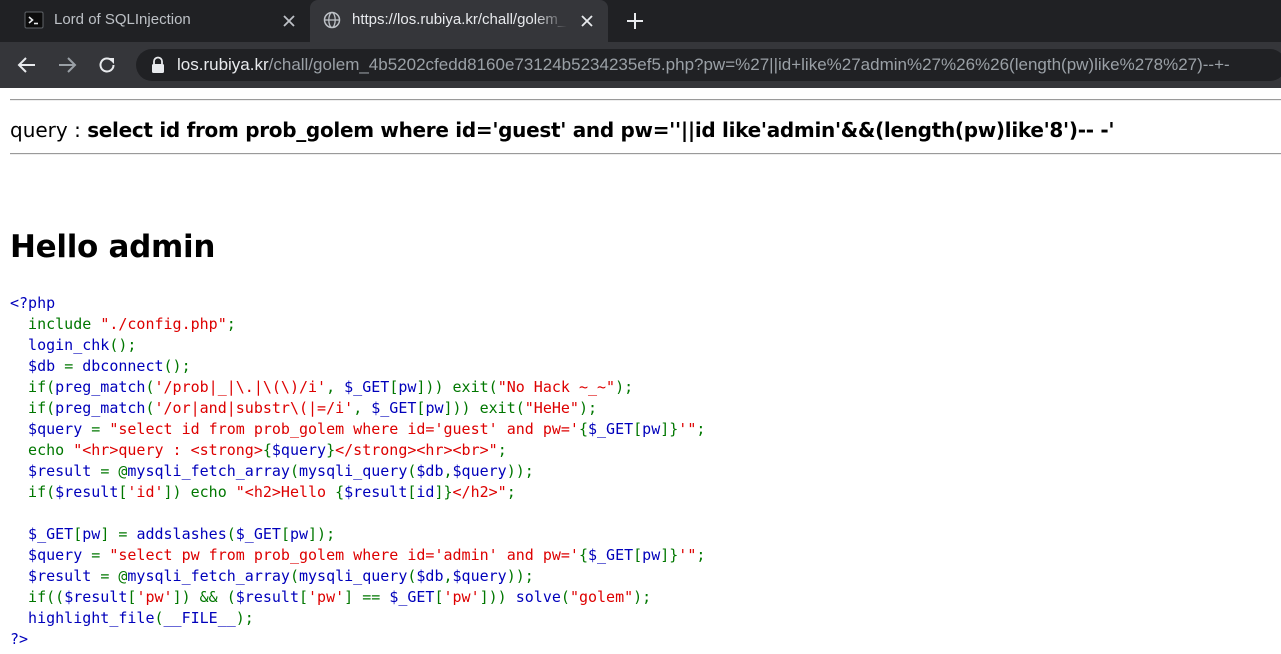 The image size is (1281, 654). Describe the element at coordinates (556, 387) in the screenshot. I see `code-token: "No Hack ~_~"` at that location.